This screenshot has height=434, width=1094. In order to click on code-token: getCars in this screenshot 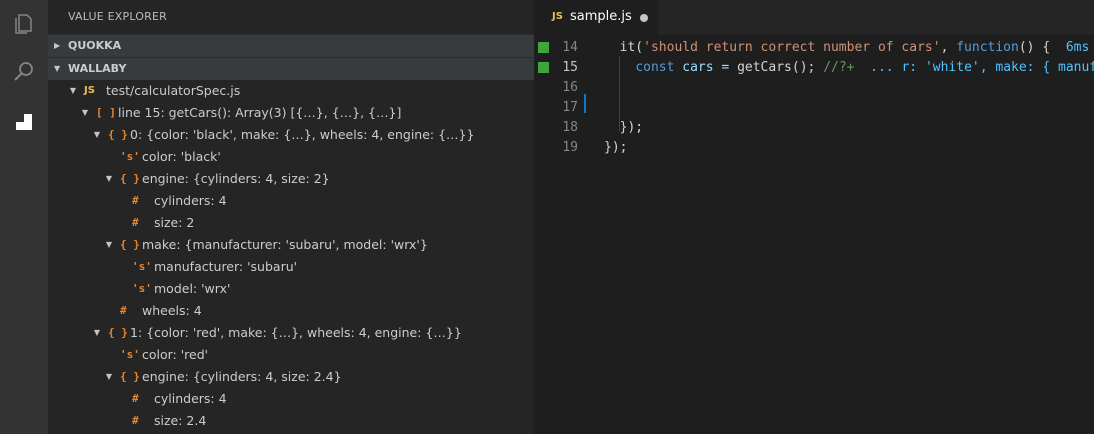, I will do `click(764, 67)`.